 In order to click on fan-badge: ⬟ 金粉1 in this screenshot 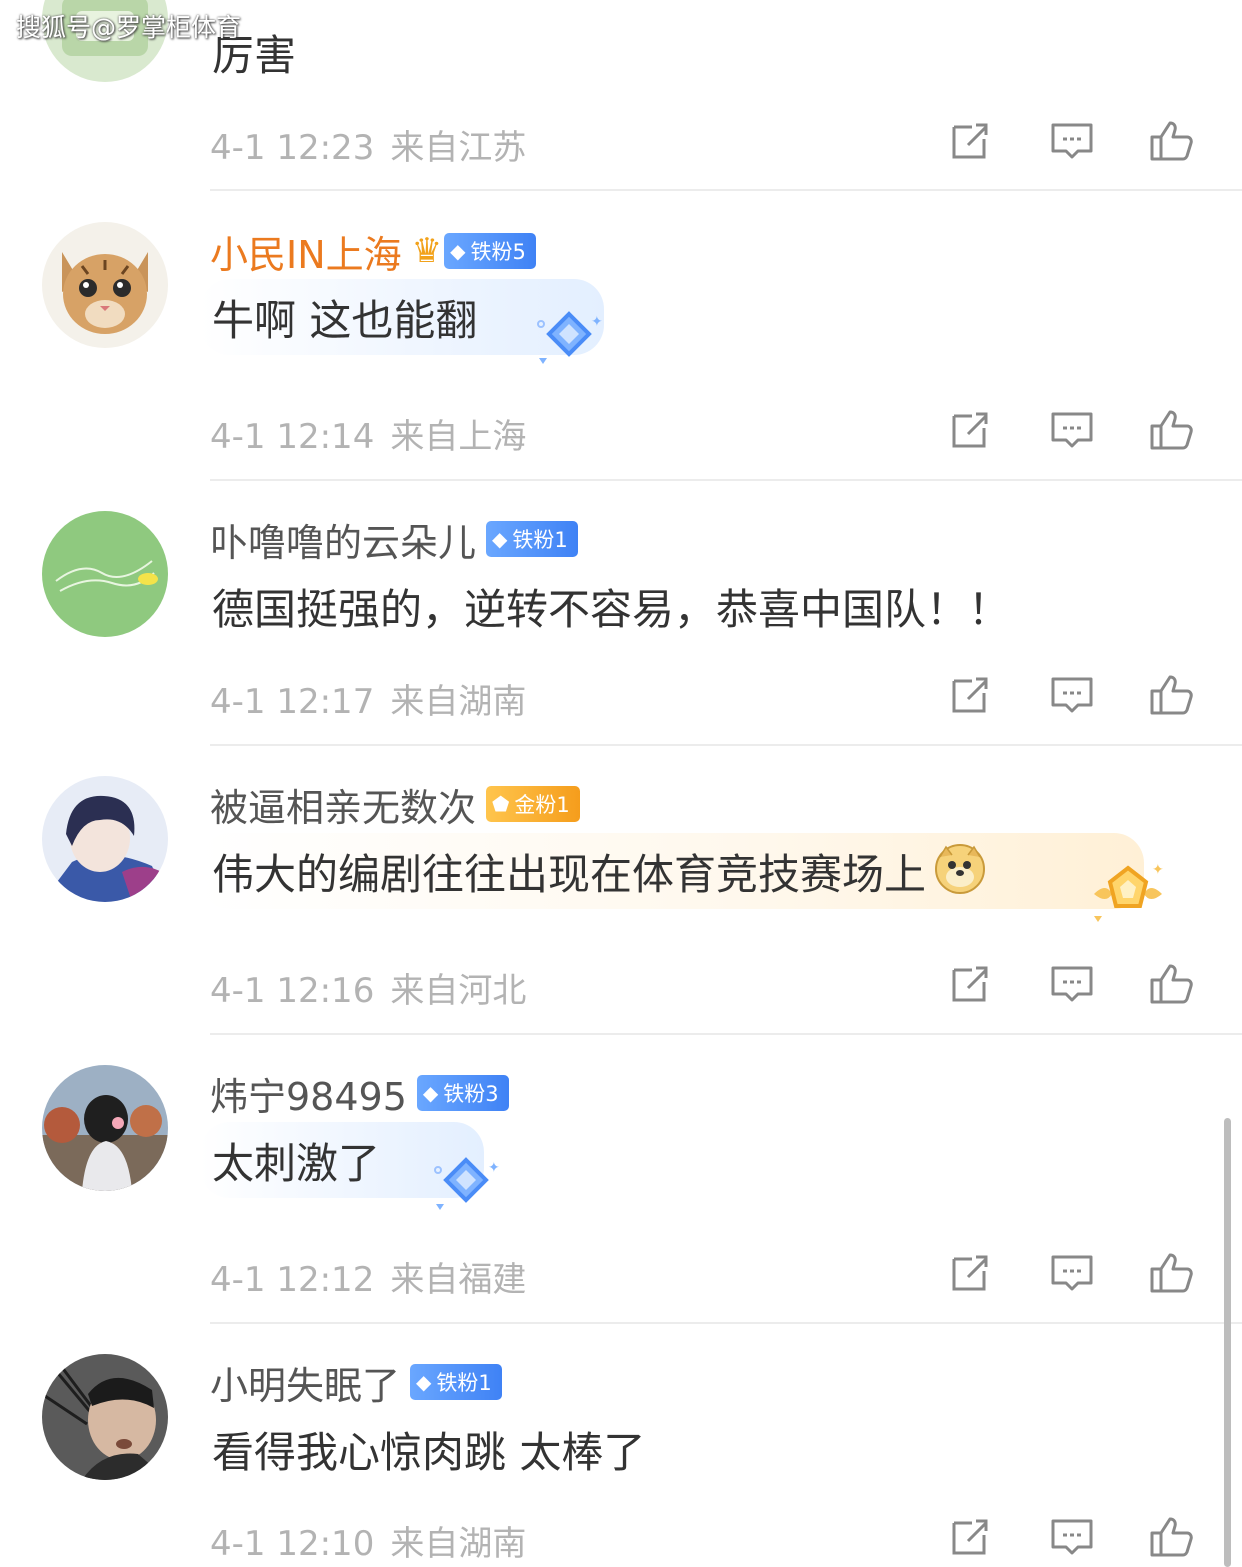, I will do `click(533, 804)`.